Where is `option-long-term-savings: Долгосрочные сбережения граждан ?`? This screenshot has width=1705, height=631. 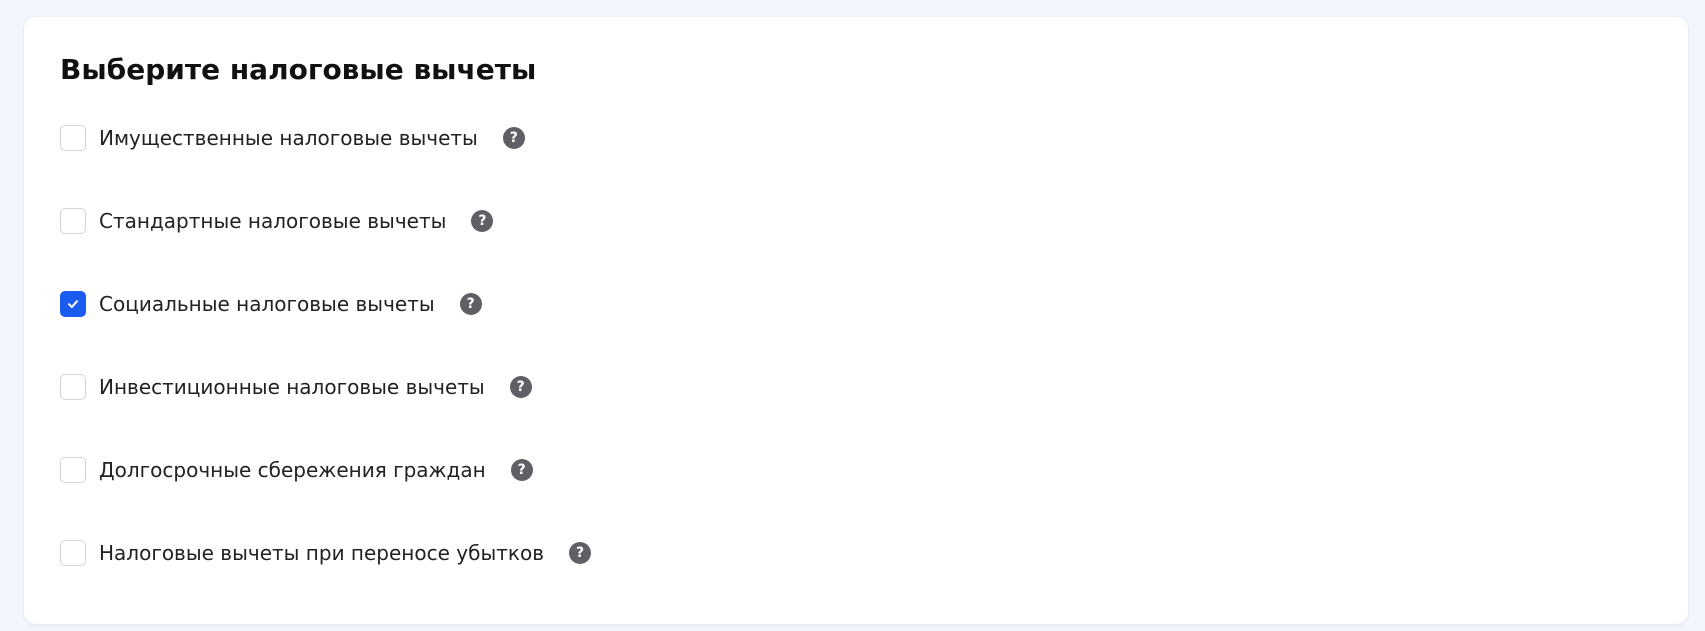 option-long-term-savings: Долгосрочные сбережения граждан ? is located at coordinates (296, 470).